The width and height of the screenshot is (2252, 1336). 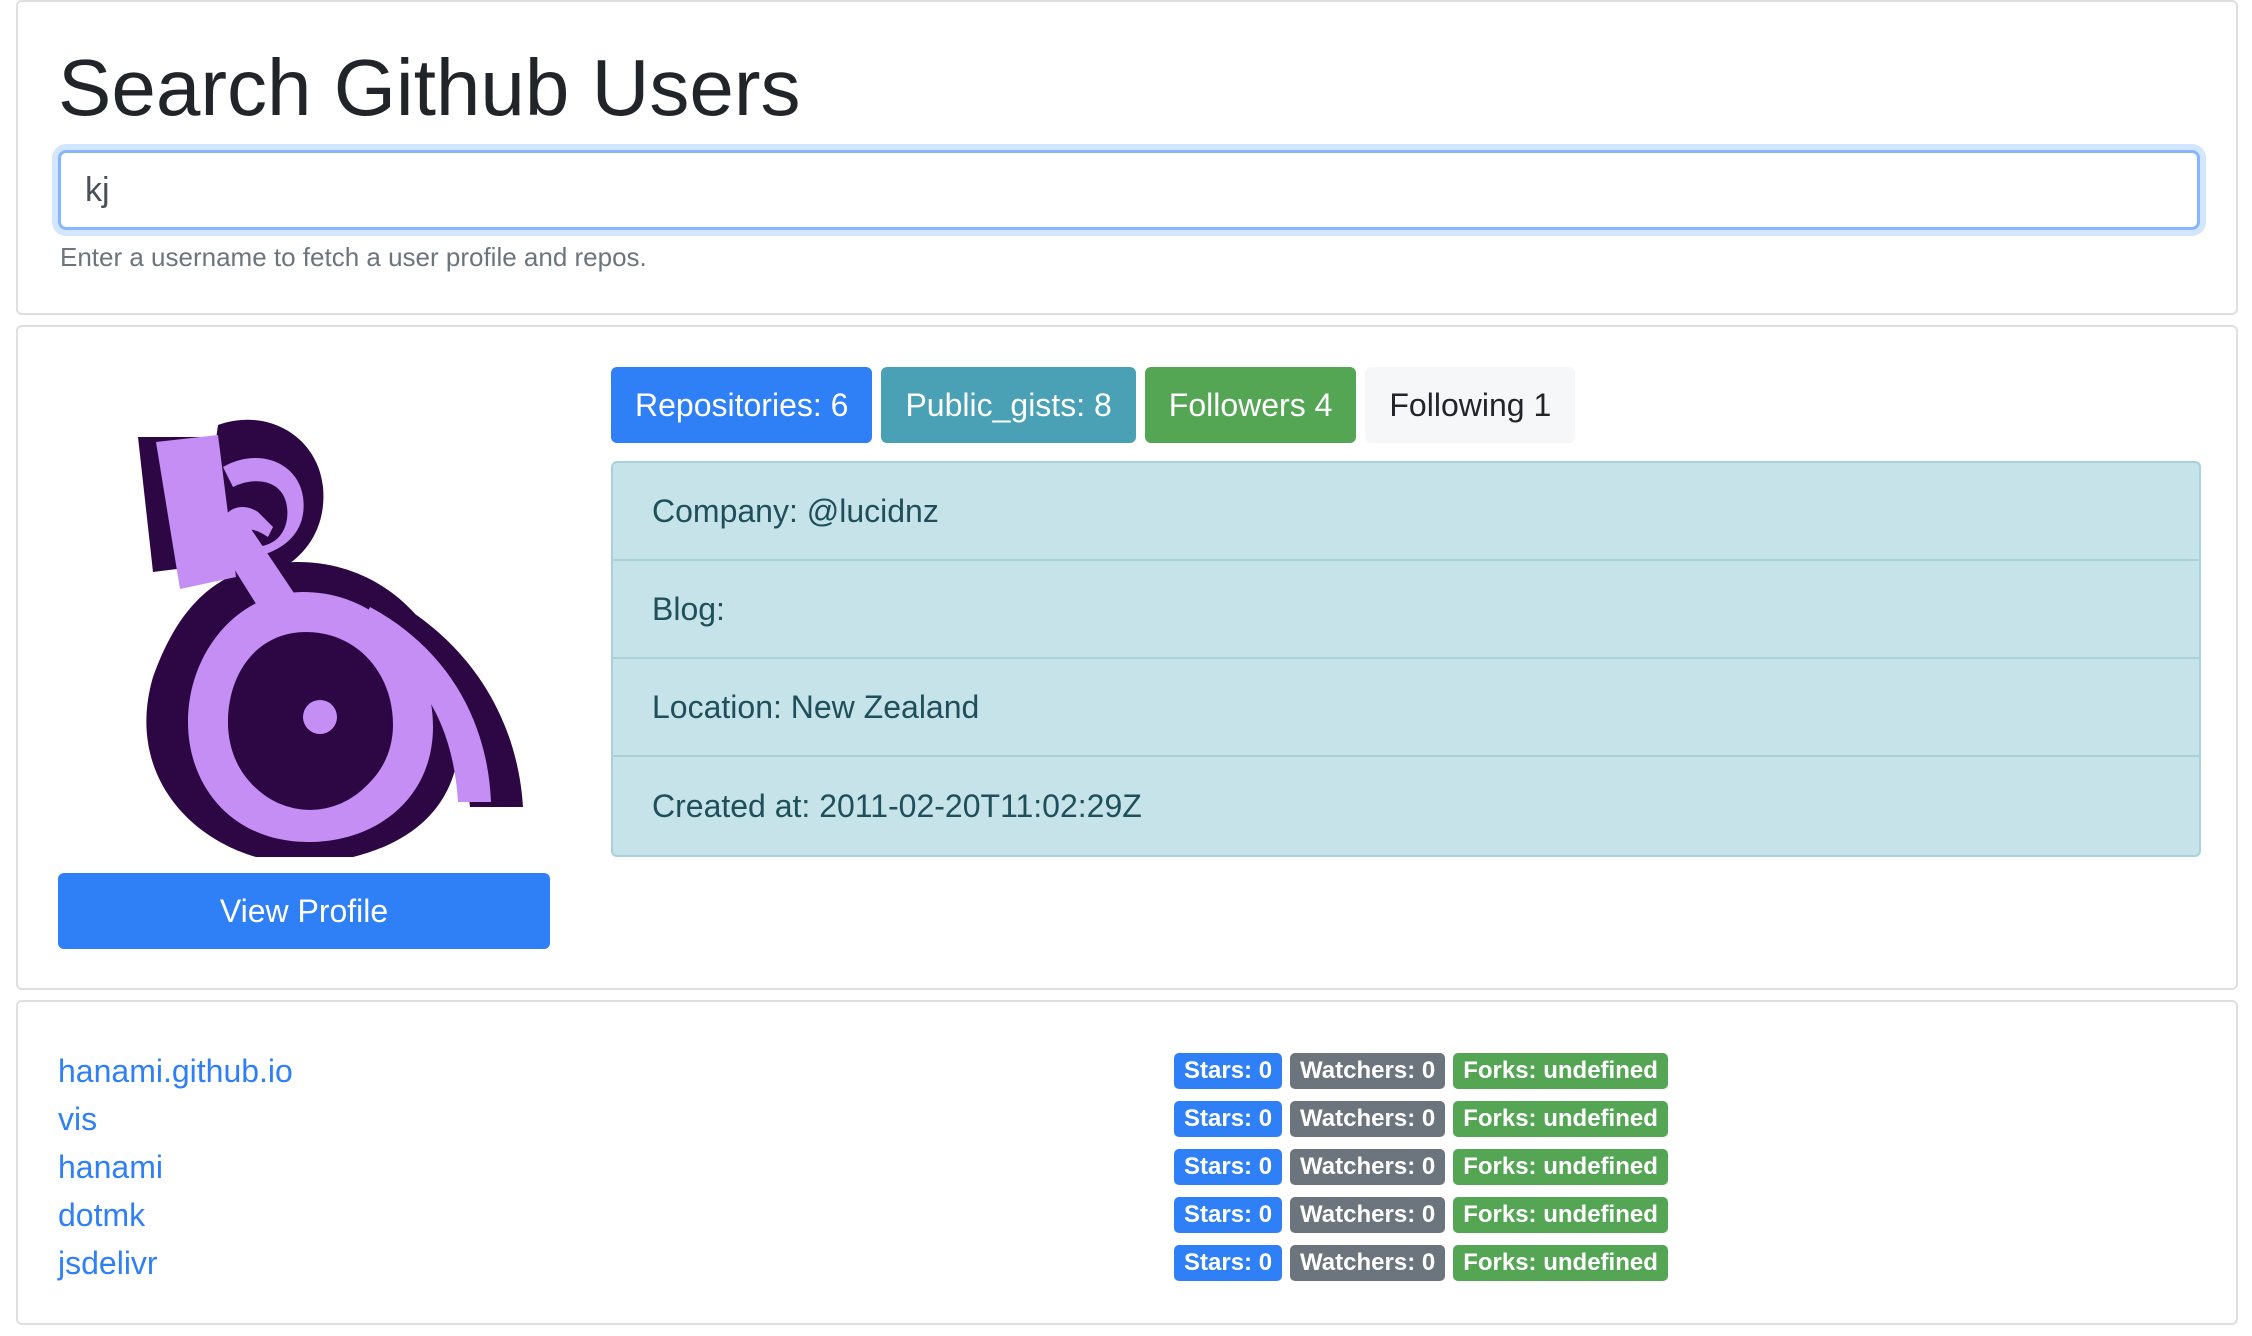 What do you see at coordinates (897, 805) in the screenshot?
I see `created-at-info: Created at: 2011-02-20T11:02:29Z` at bounding box center [897, 805].